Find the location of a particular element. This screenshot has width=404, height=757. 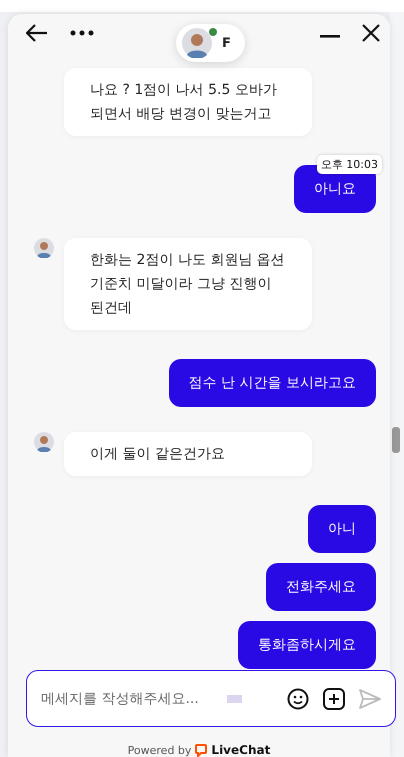

placeholder-mark-icon is located at coordinates (234, 698).